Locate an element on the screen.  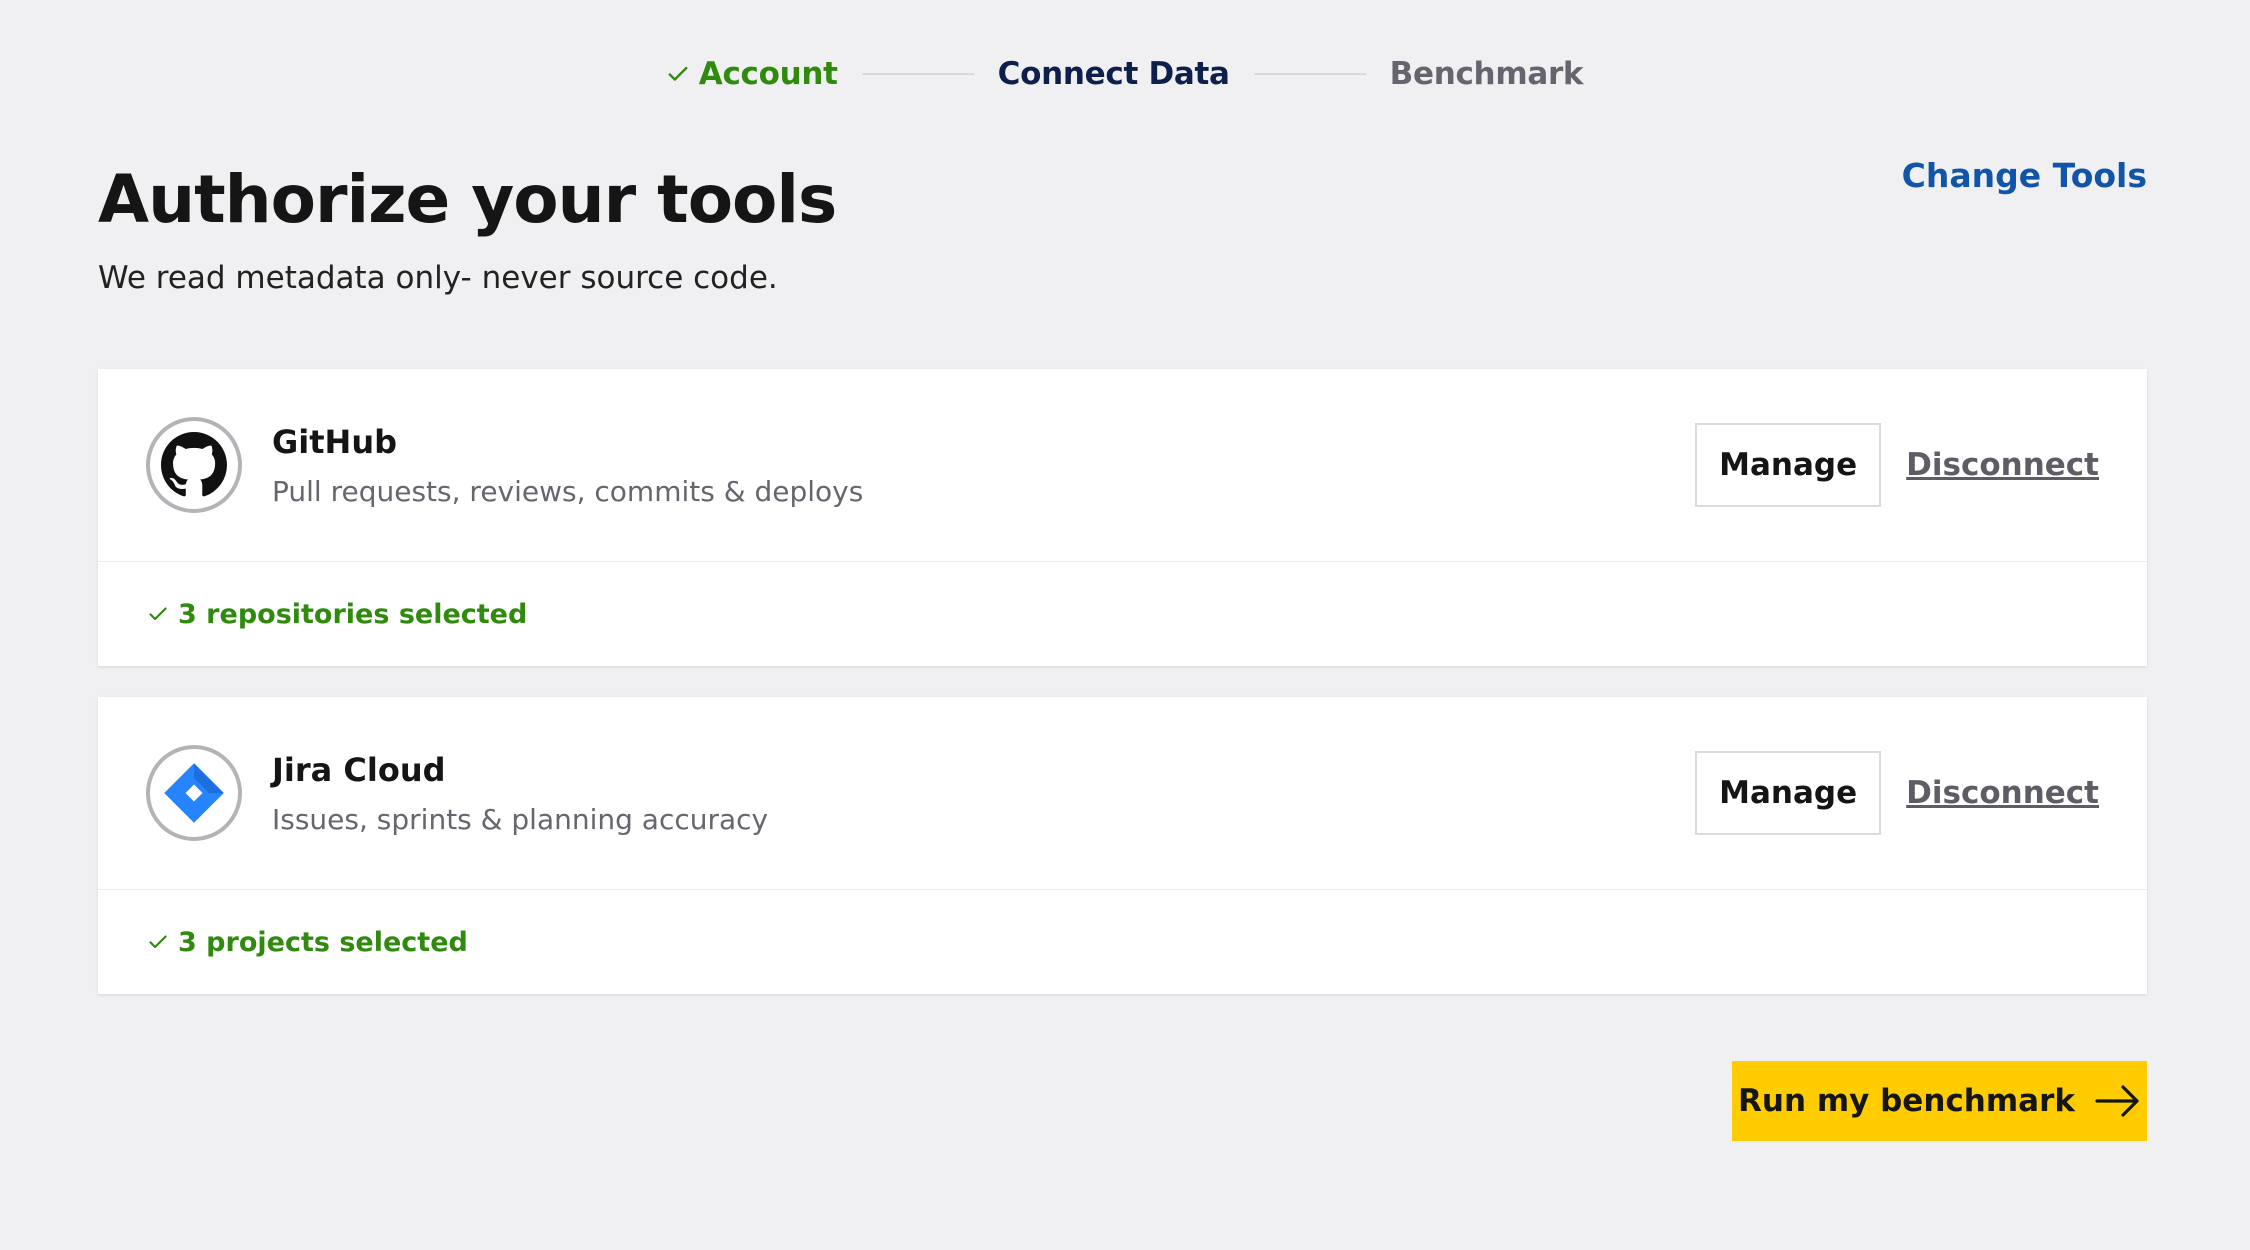
tool-status: 3 projects selected is located at coordinates (1122, 942).